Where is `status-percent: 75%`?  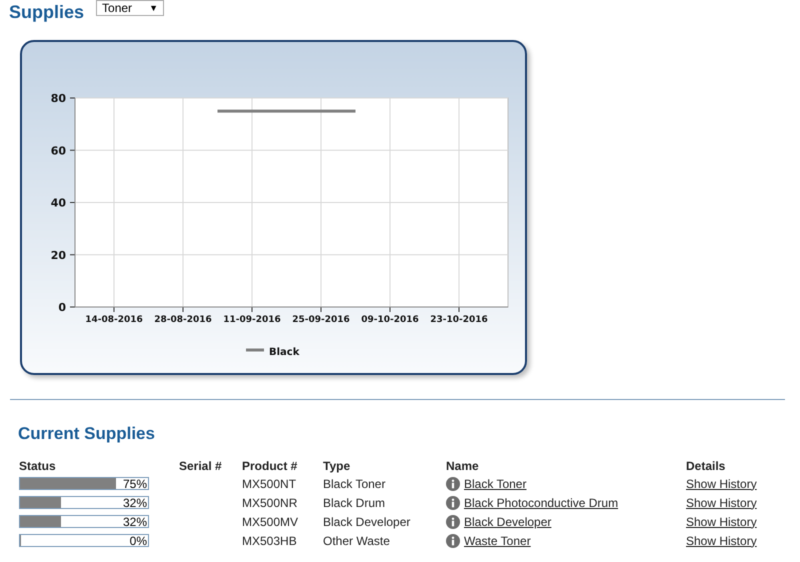 status-percent: 75% is located at coordinates (134, 484).